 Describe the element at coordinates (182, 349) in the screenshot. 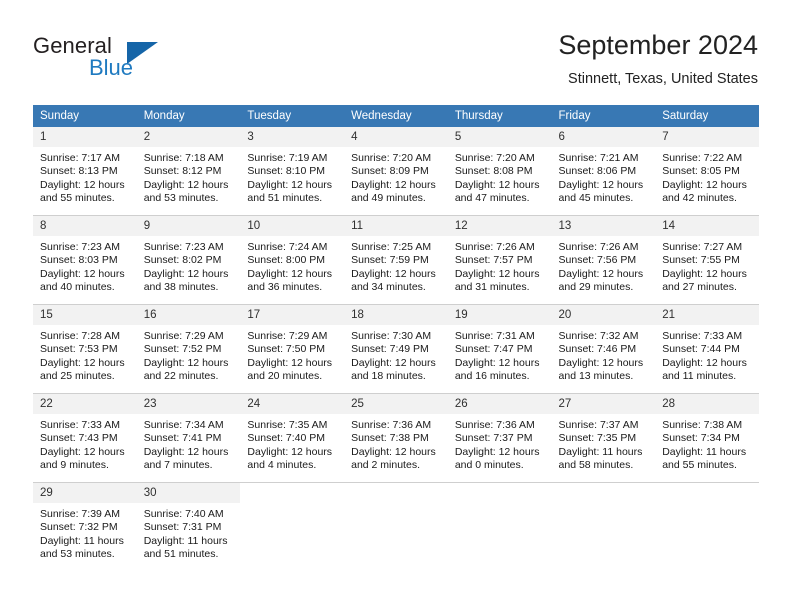

I see `sunset-text: Sunset: 7:52 PM` at that location.